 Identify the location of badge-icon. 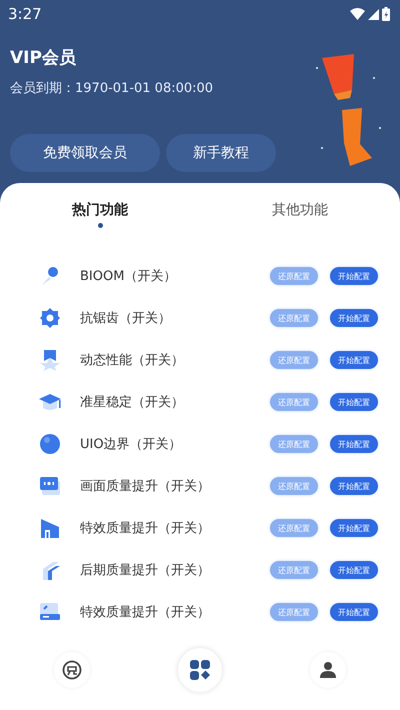
(72, 670).